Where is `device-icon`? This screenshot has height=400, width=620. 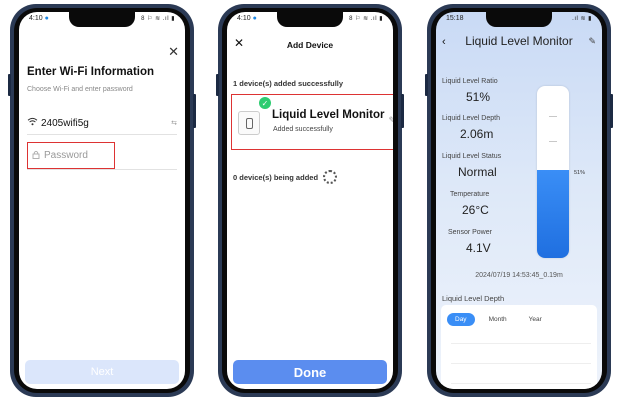 device-icon is located at coordinates (249, 123).